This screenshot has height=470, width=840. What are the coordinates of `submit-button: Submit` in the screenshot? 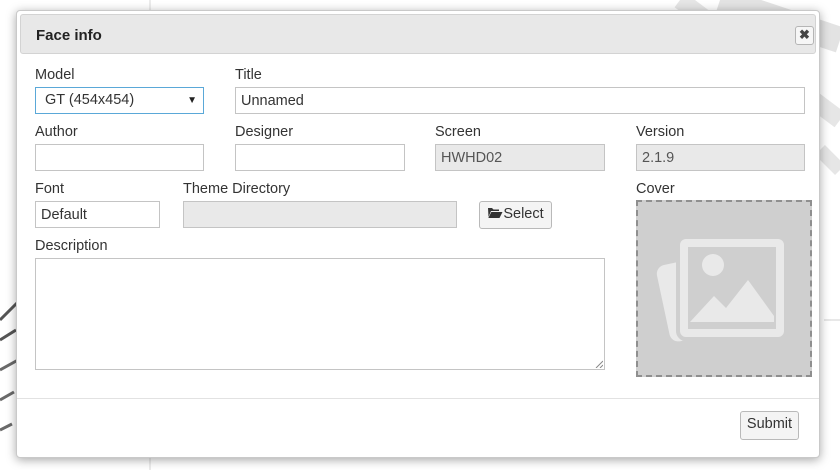 It's located at (769, 425).